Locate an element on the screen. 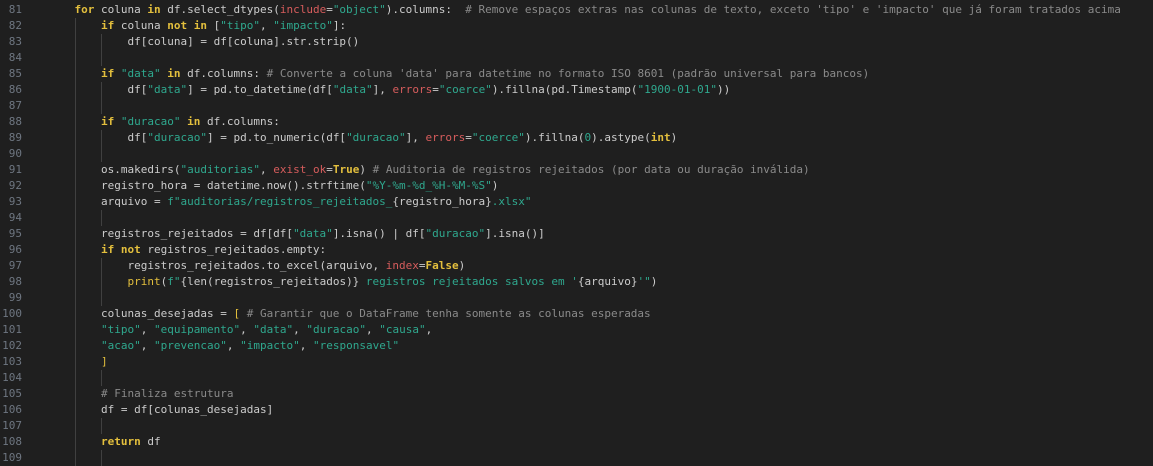 The image size is (1153, 466). code-token: registros_rejeitados.empty: is located at coordinates (233, 249).